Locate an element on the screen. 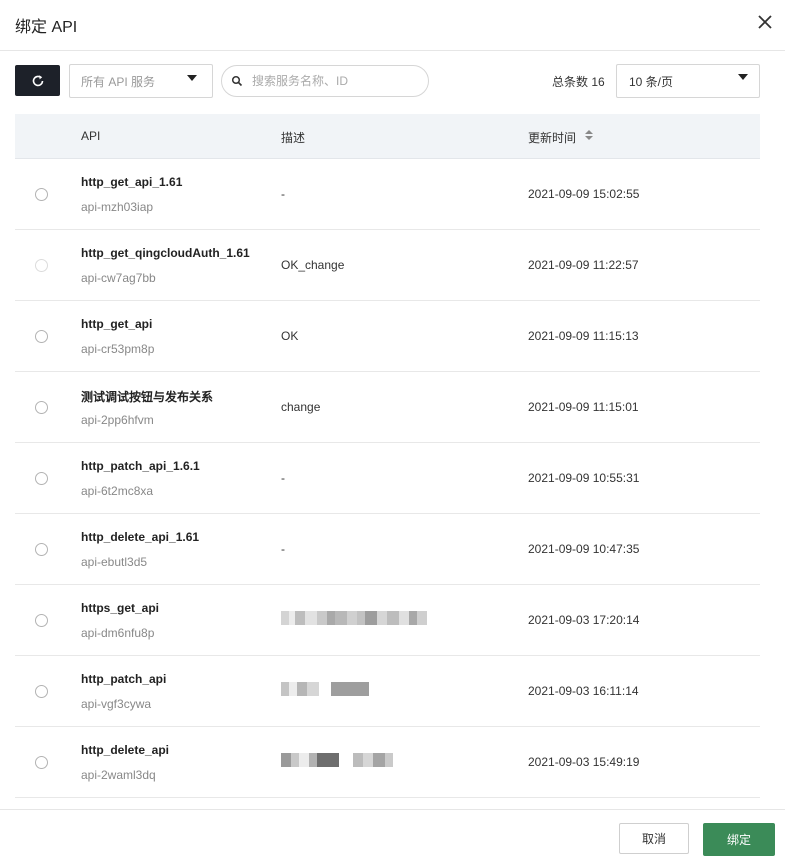 The image size is (785, 858). api-updated-time: 2021-09-09 11:15:13 is located at coordinates (583, 336).